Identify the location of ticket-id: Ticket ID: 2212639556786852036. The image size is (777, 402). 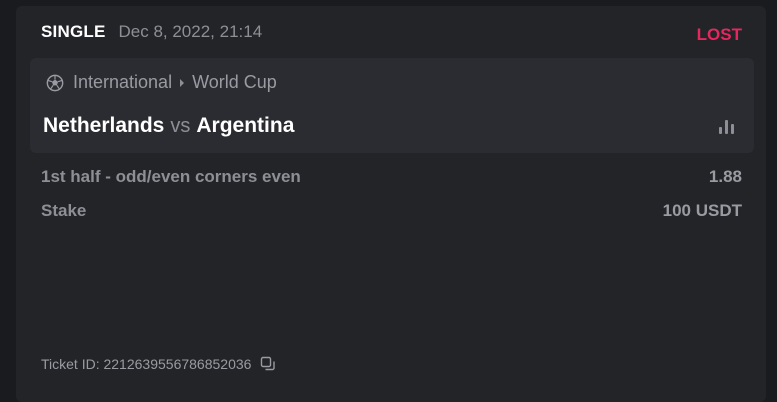
(158, 364).